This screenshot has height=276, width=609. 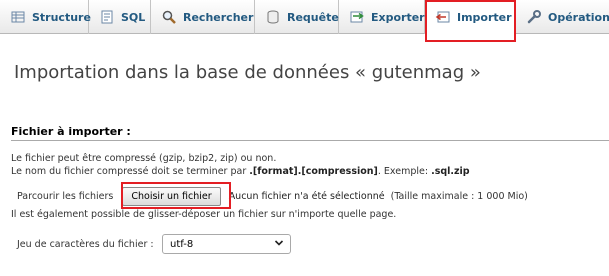 What do you see at coordinates (443, 17) in the screenshot?
I see `import-icon` at bounding box center [443, 17].